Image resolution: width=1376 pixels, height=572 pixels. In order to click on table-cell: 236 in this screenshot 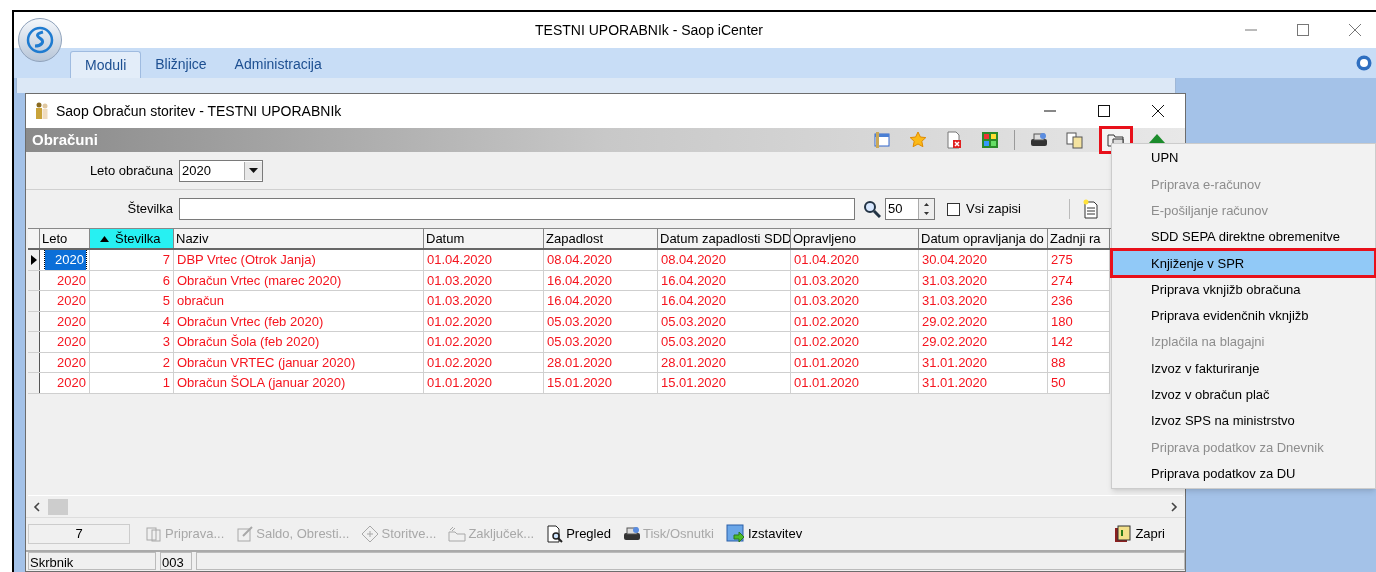, I will do `click(1079, 301)`.